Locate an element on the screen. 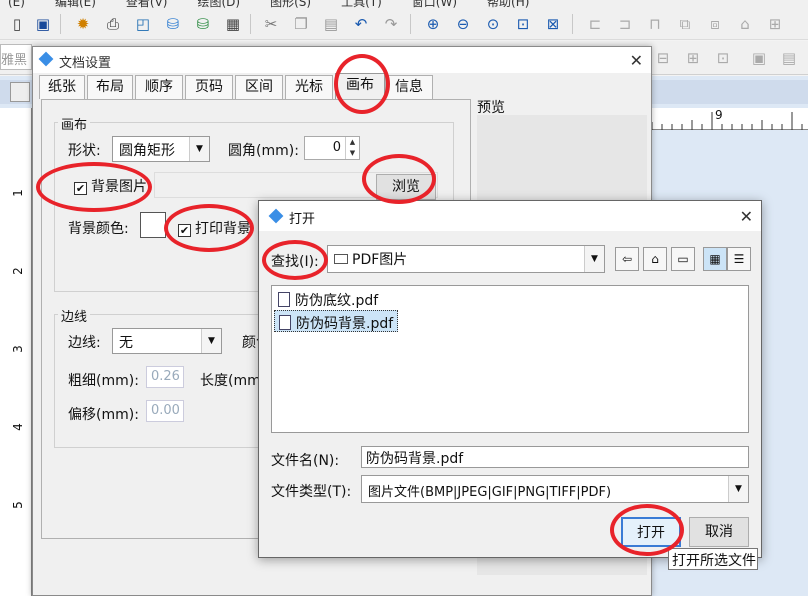 Image resolution: width=808 pixels, height=596 pixels. distribute-icon: ⊞ is located at coordinates (775, 24).